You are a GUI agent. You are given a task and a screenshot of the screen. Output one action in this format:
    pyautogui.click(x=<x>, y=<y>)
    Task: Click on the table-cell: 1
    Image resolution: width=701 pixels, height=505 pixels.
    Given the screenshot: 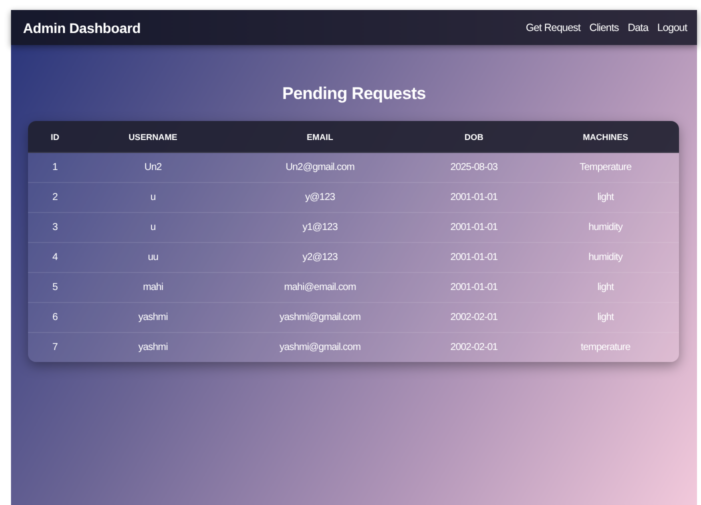 What is the action you would take?
    pyautogui.click(x=55, y=167)
    